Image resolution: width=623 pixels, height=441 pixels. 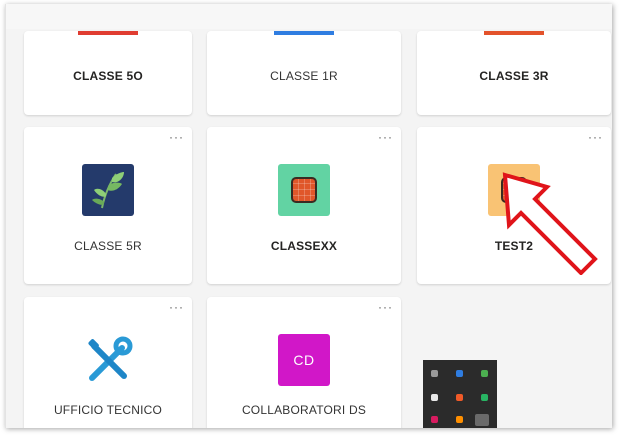 I want to click on team-card-classe-1r: CLASSE 1R, so click(x=304, y=73).